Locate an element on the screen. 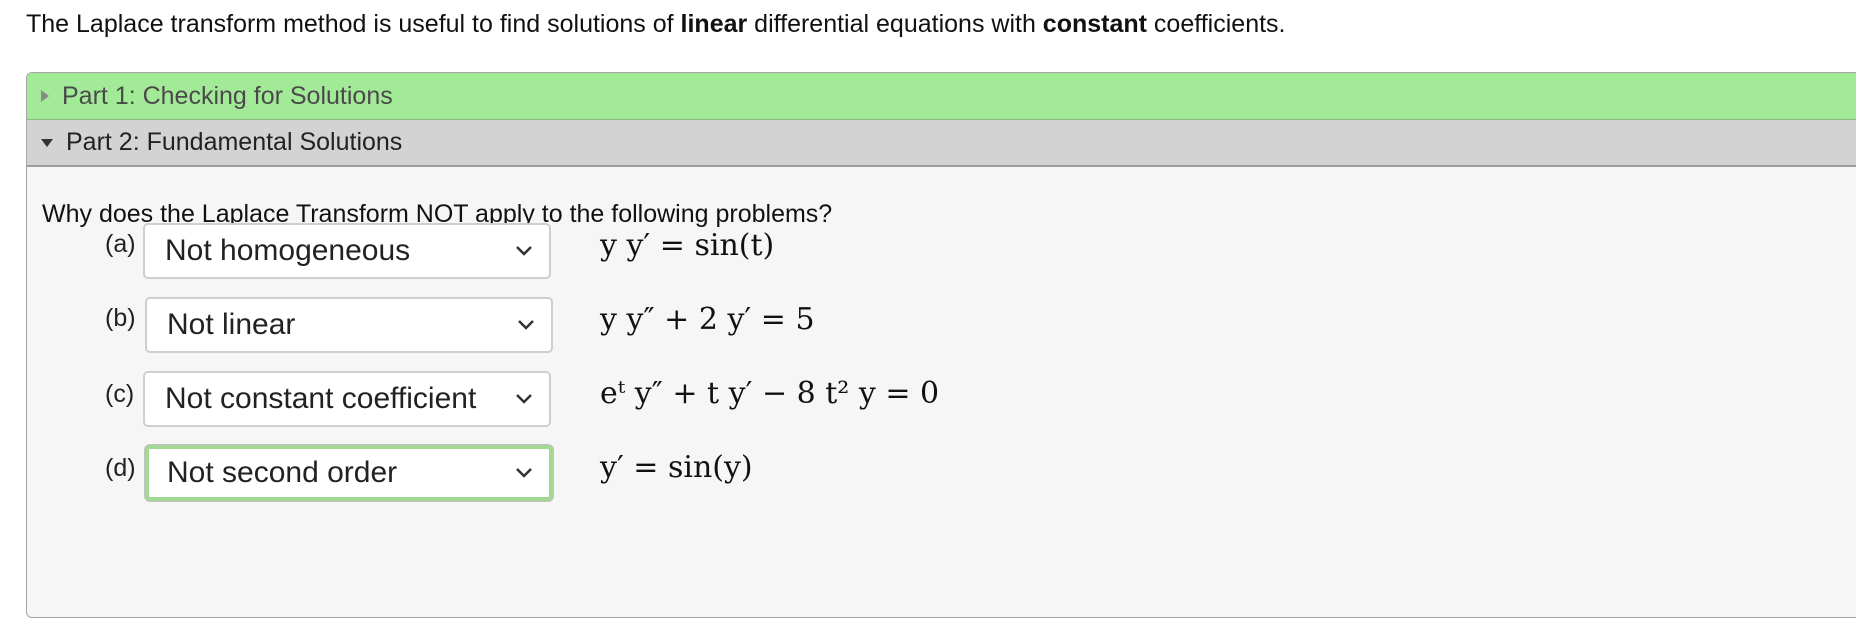 The image size is (1856, 620). equation-c: eᵗ y″ + t y′ − 8 t² y = 0 is located at coordinates (770, 393).